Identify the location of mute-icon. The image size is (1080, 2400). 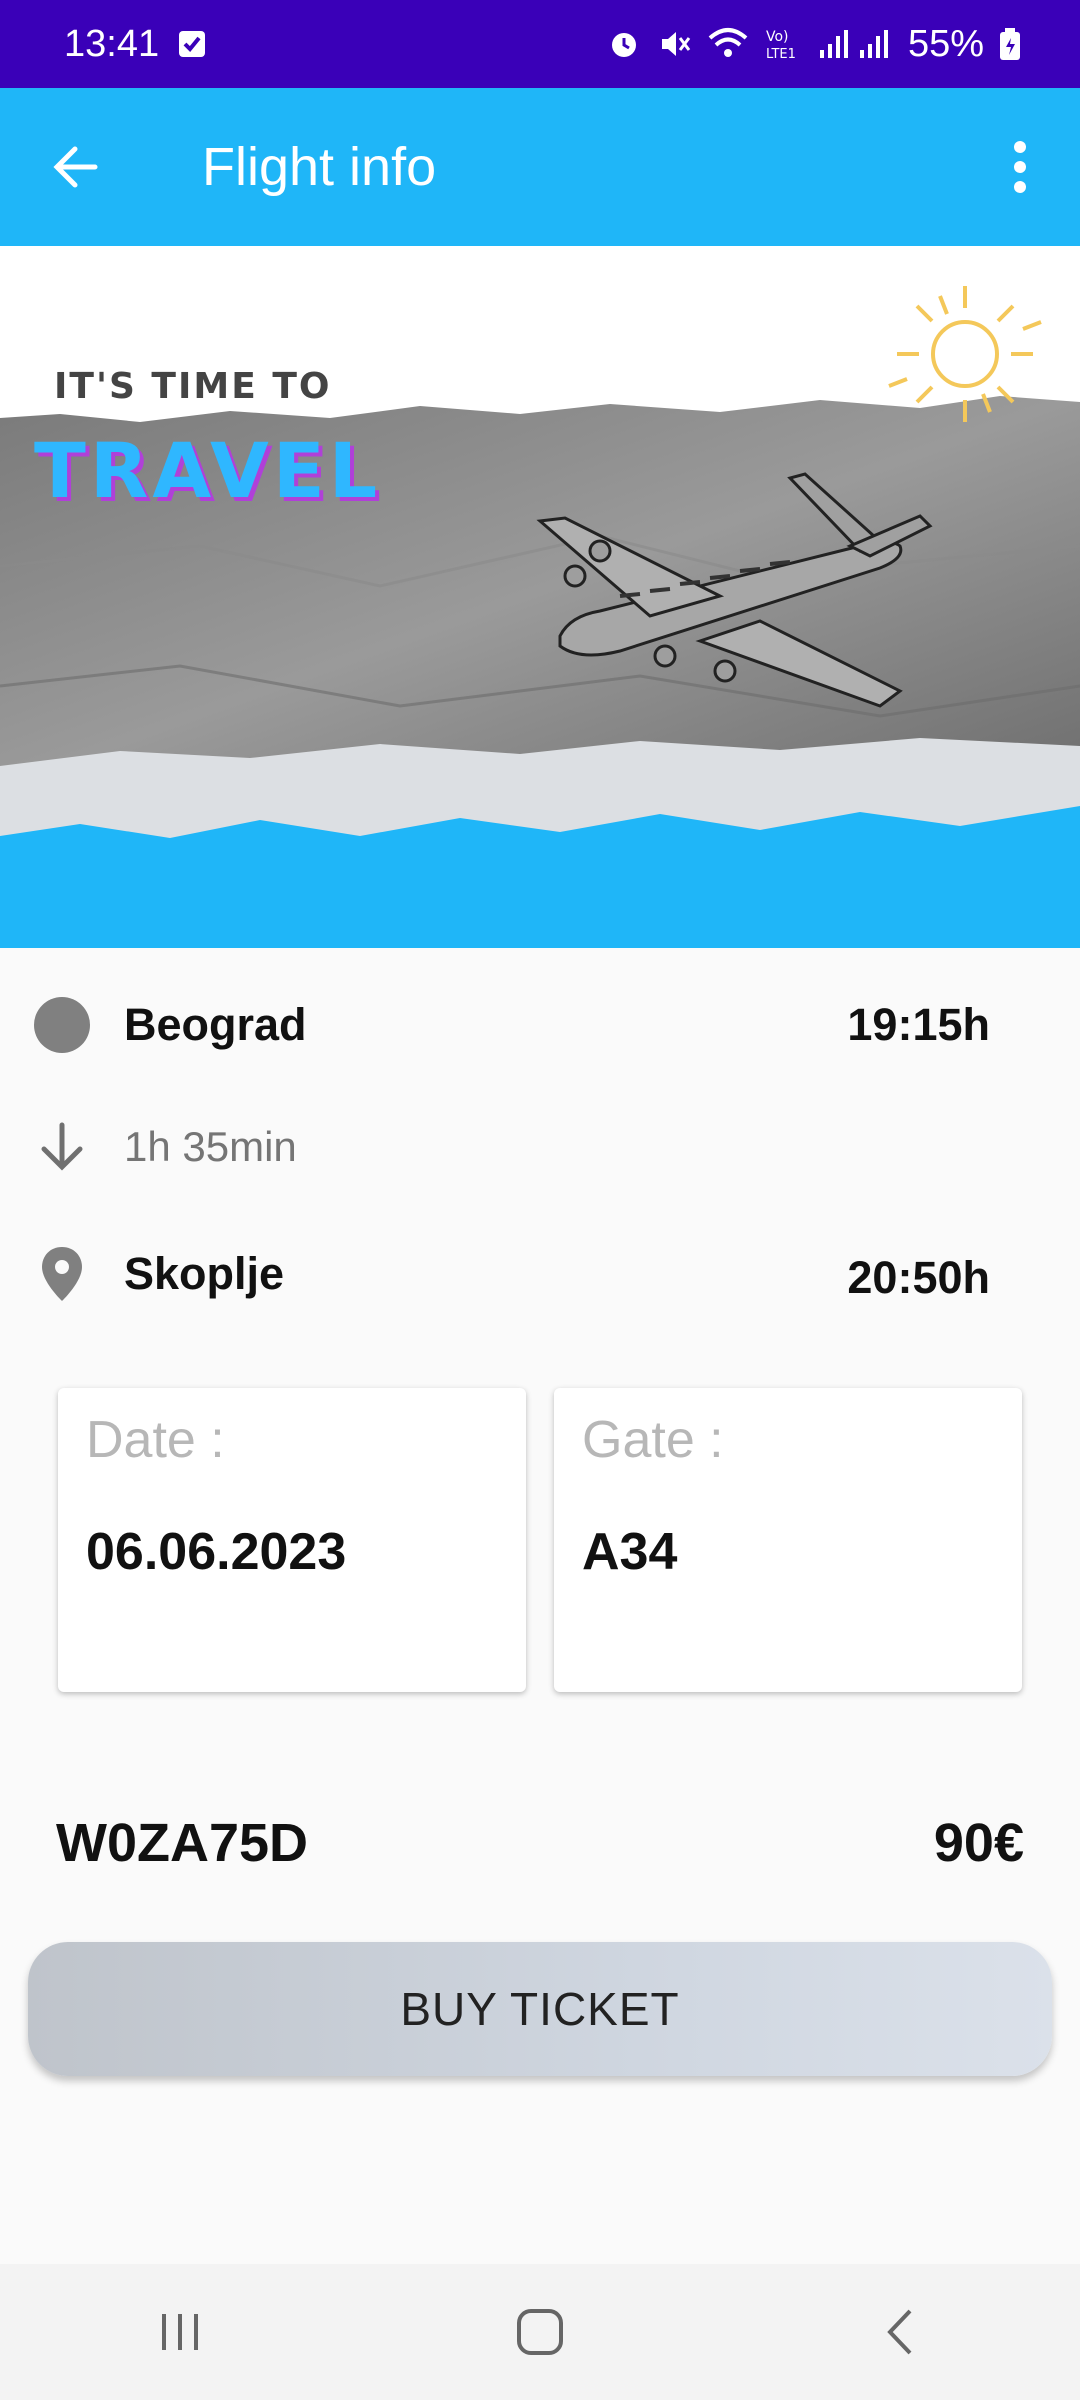
(674, 44).